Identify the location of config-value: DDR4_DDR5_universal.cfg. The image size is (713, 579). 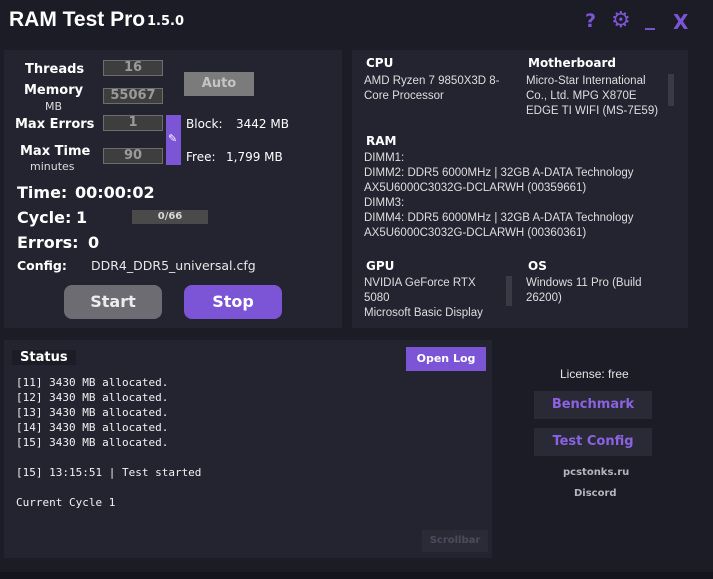
(173, 265).